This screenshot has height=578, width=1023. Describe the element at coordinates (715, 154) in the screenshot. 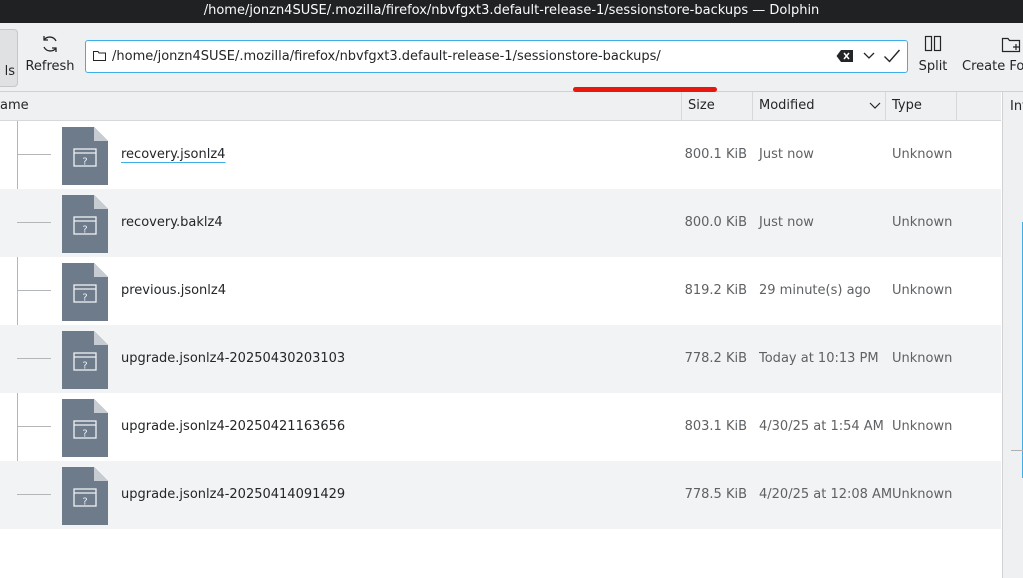

I see `file-size: 800.1 KiB` at that location.